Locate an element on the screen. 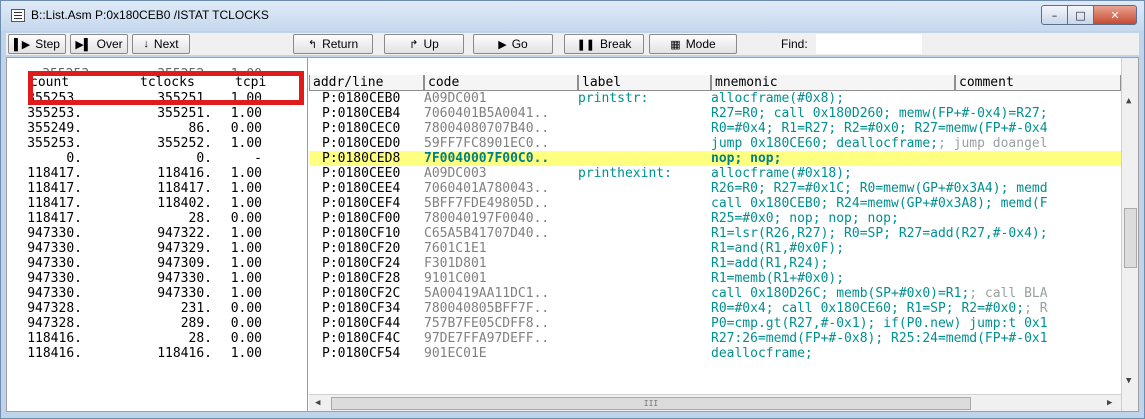 The height and width of the screenshot is (419, 1145). break-icon: ❚❚ is located at coordinates (586, 44).